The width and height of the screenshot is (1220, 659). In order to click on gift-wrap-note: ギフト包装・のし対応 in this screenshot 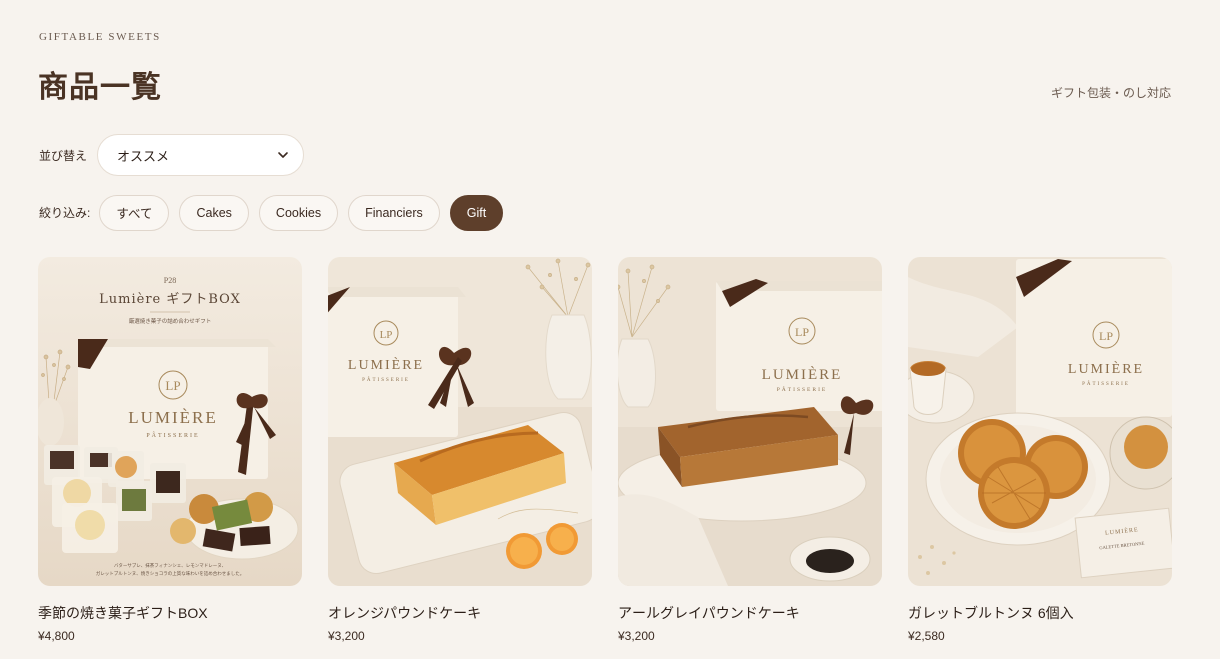, I will do `click(1110, 93)`.